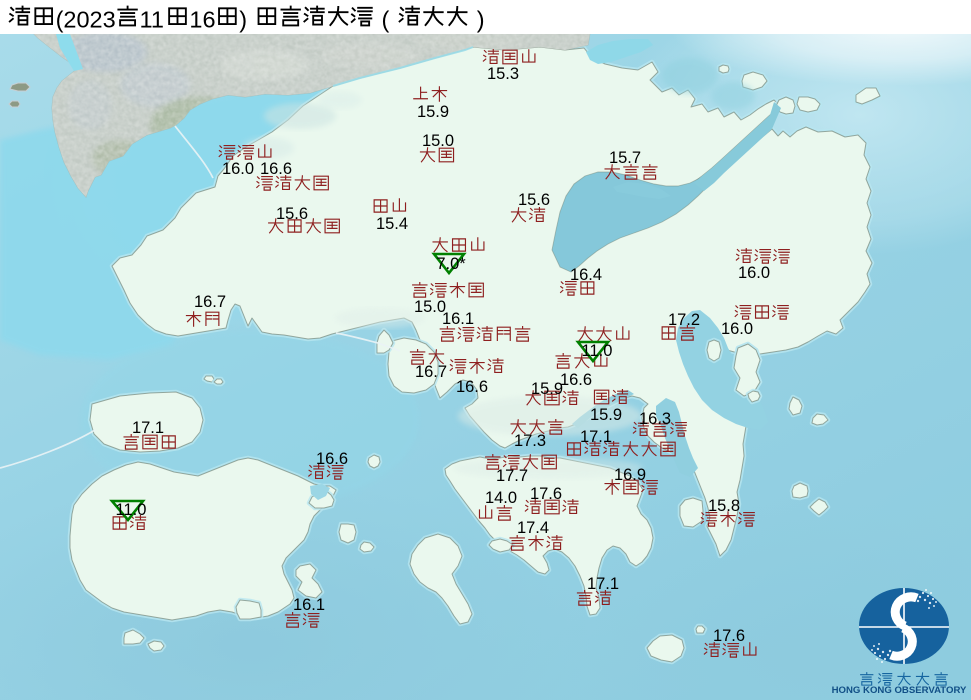 This screenshot has height=700, width=971. What do you see at coordinates (451, 264) in the screenshot?
I see `svg-text: 7.0*` at bounding box center [451, 264].